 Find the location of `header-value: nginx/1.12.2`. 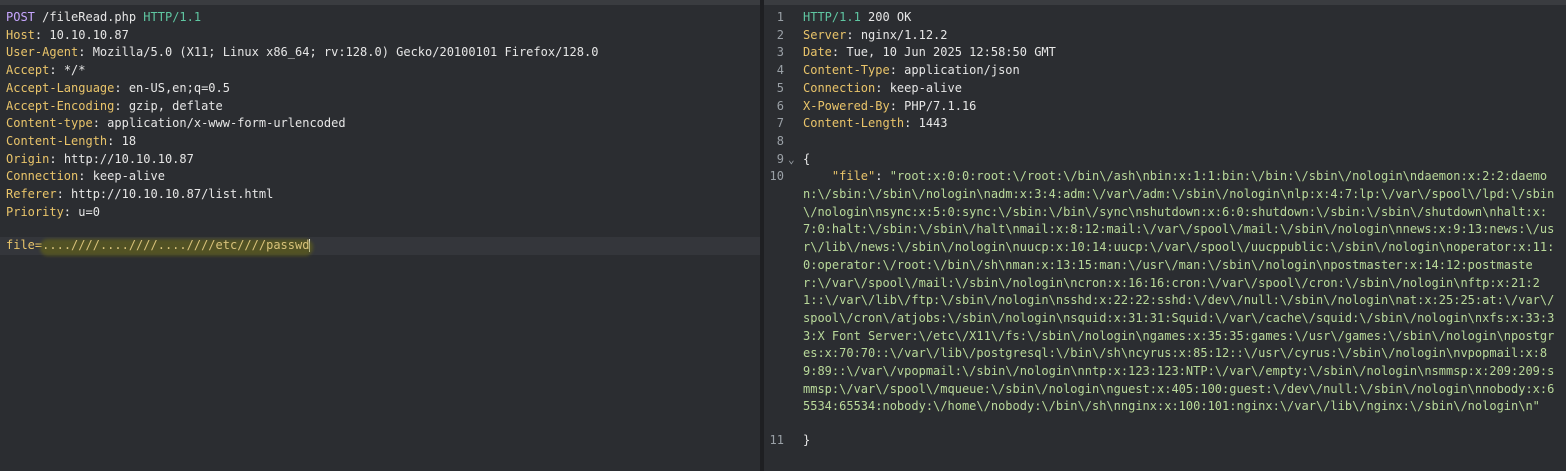

header-value: nginx/1.12.2 is located at coordinates (904, 34).